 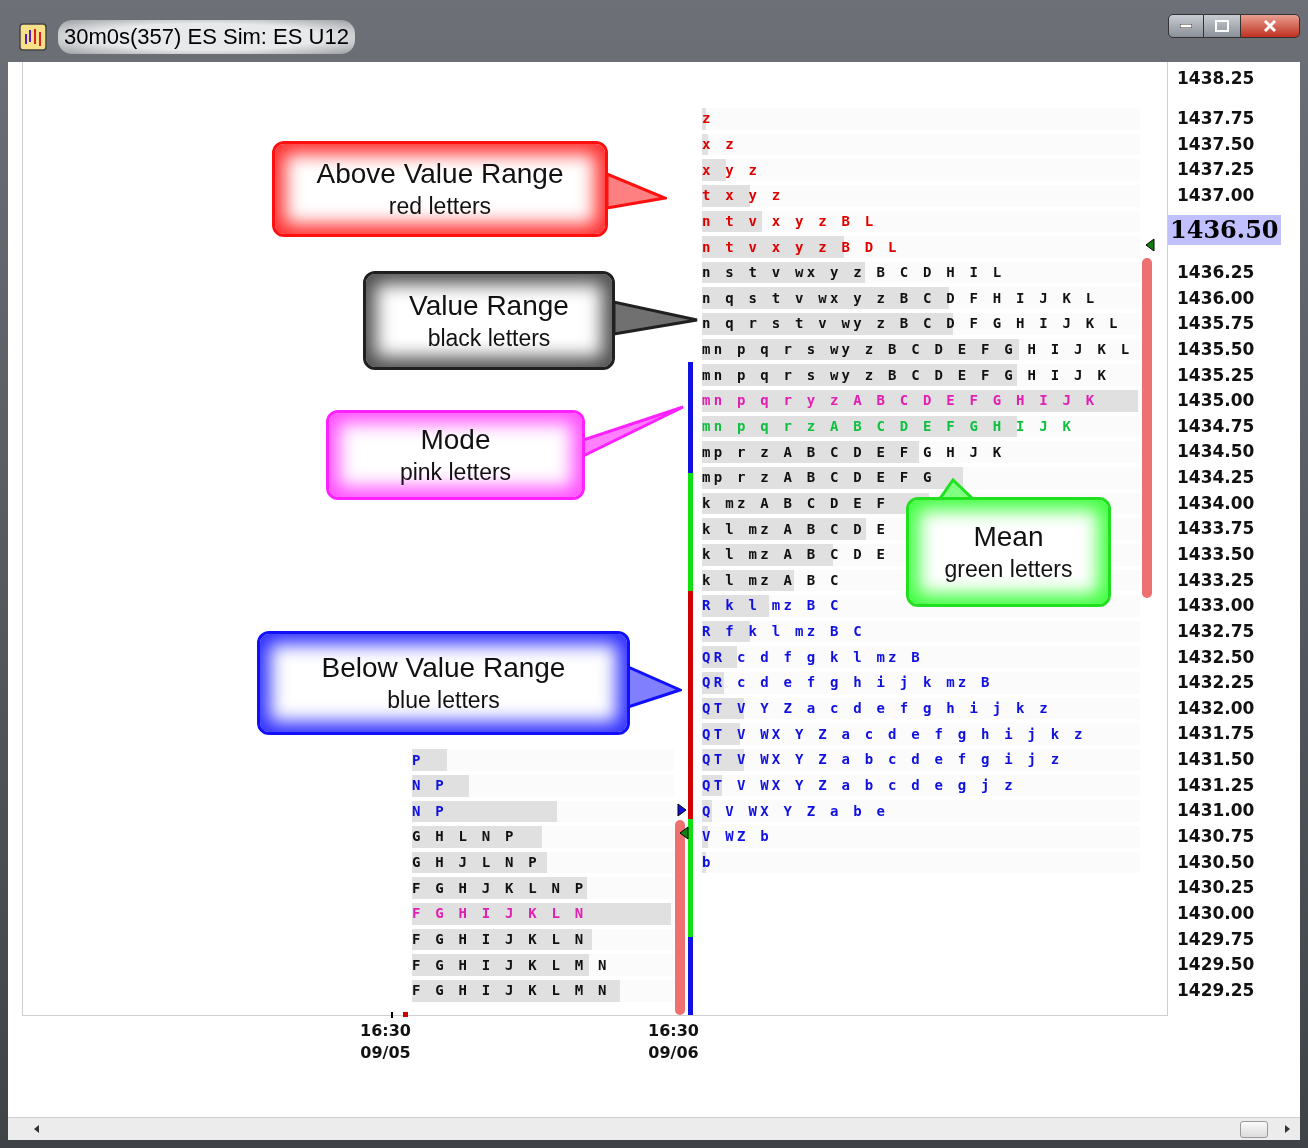 What do you see at coordinates (708, 862) in the screenshot?
I see `profile-letters: b` at bounding box center [708, 862].